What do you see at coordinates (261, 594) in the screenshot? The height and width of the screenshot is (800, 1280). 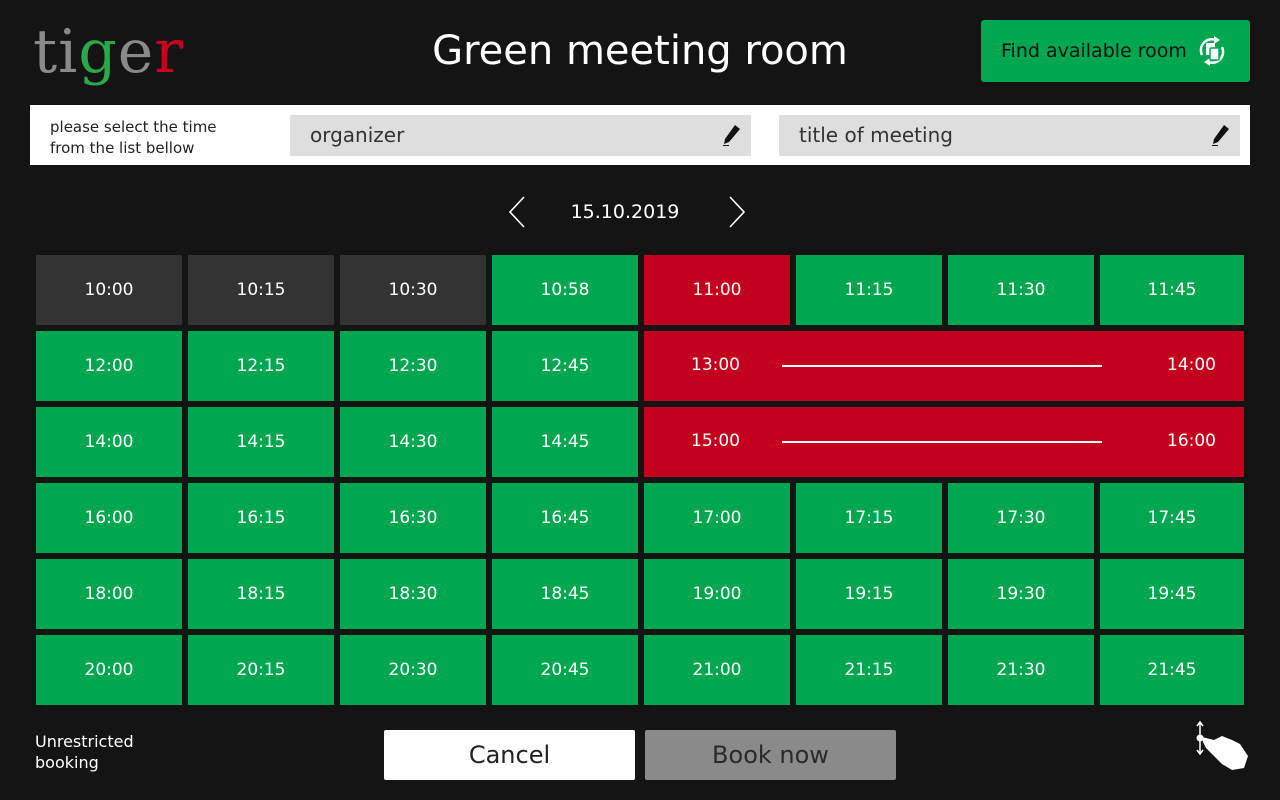 I see `time-slot: 18:15` at bounding box center [261, 594].